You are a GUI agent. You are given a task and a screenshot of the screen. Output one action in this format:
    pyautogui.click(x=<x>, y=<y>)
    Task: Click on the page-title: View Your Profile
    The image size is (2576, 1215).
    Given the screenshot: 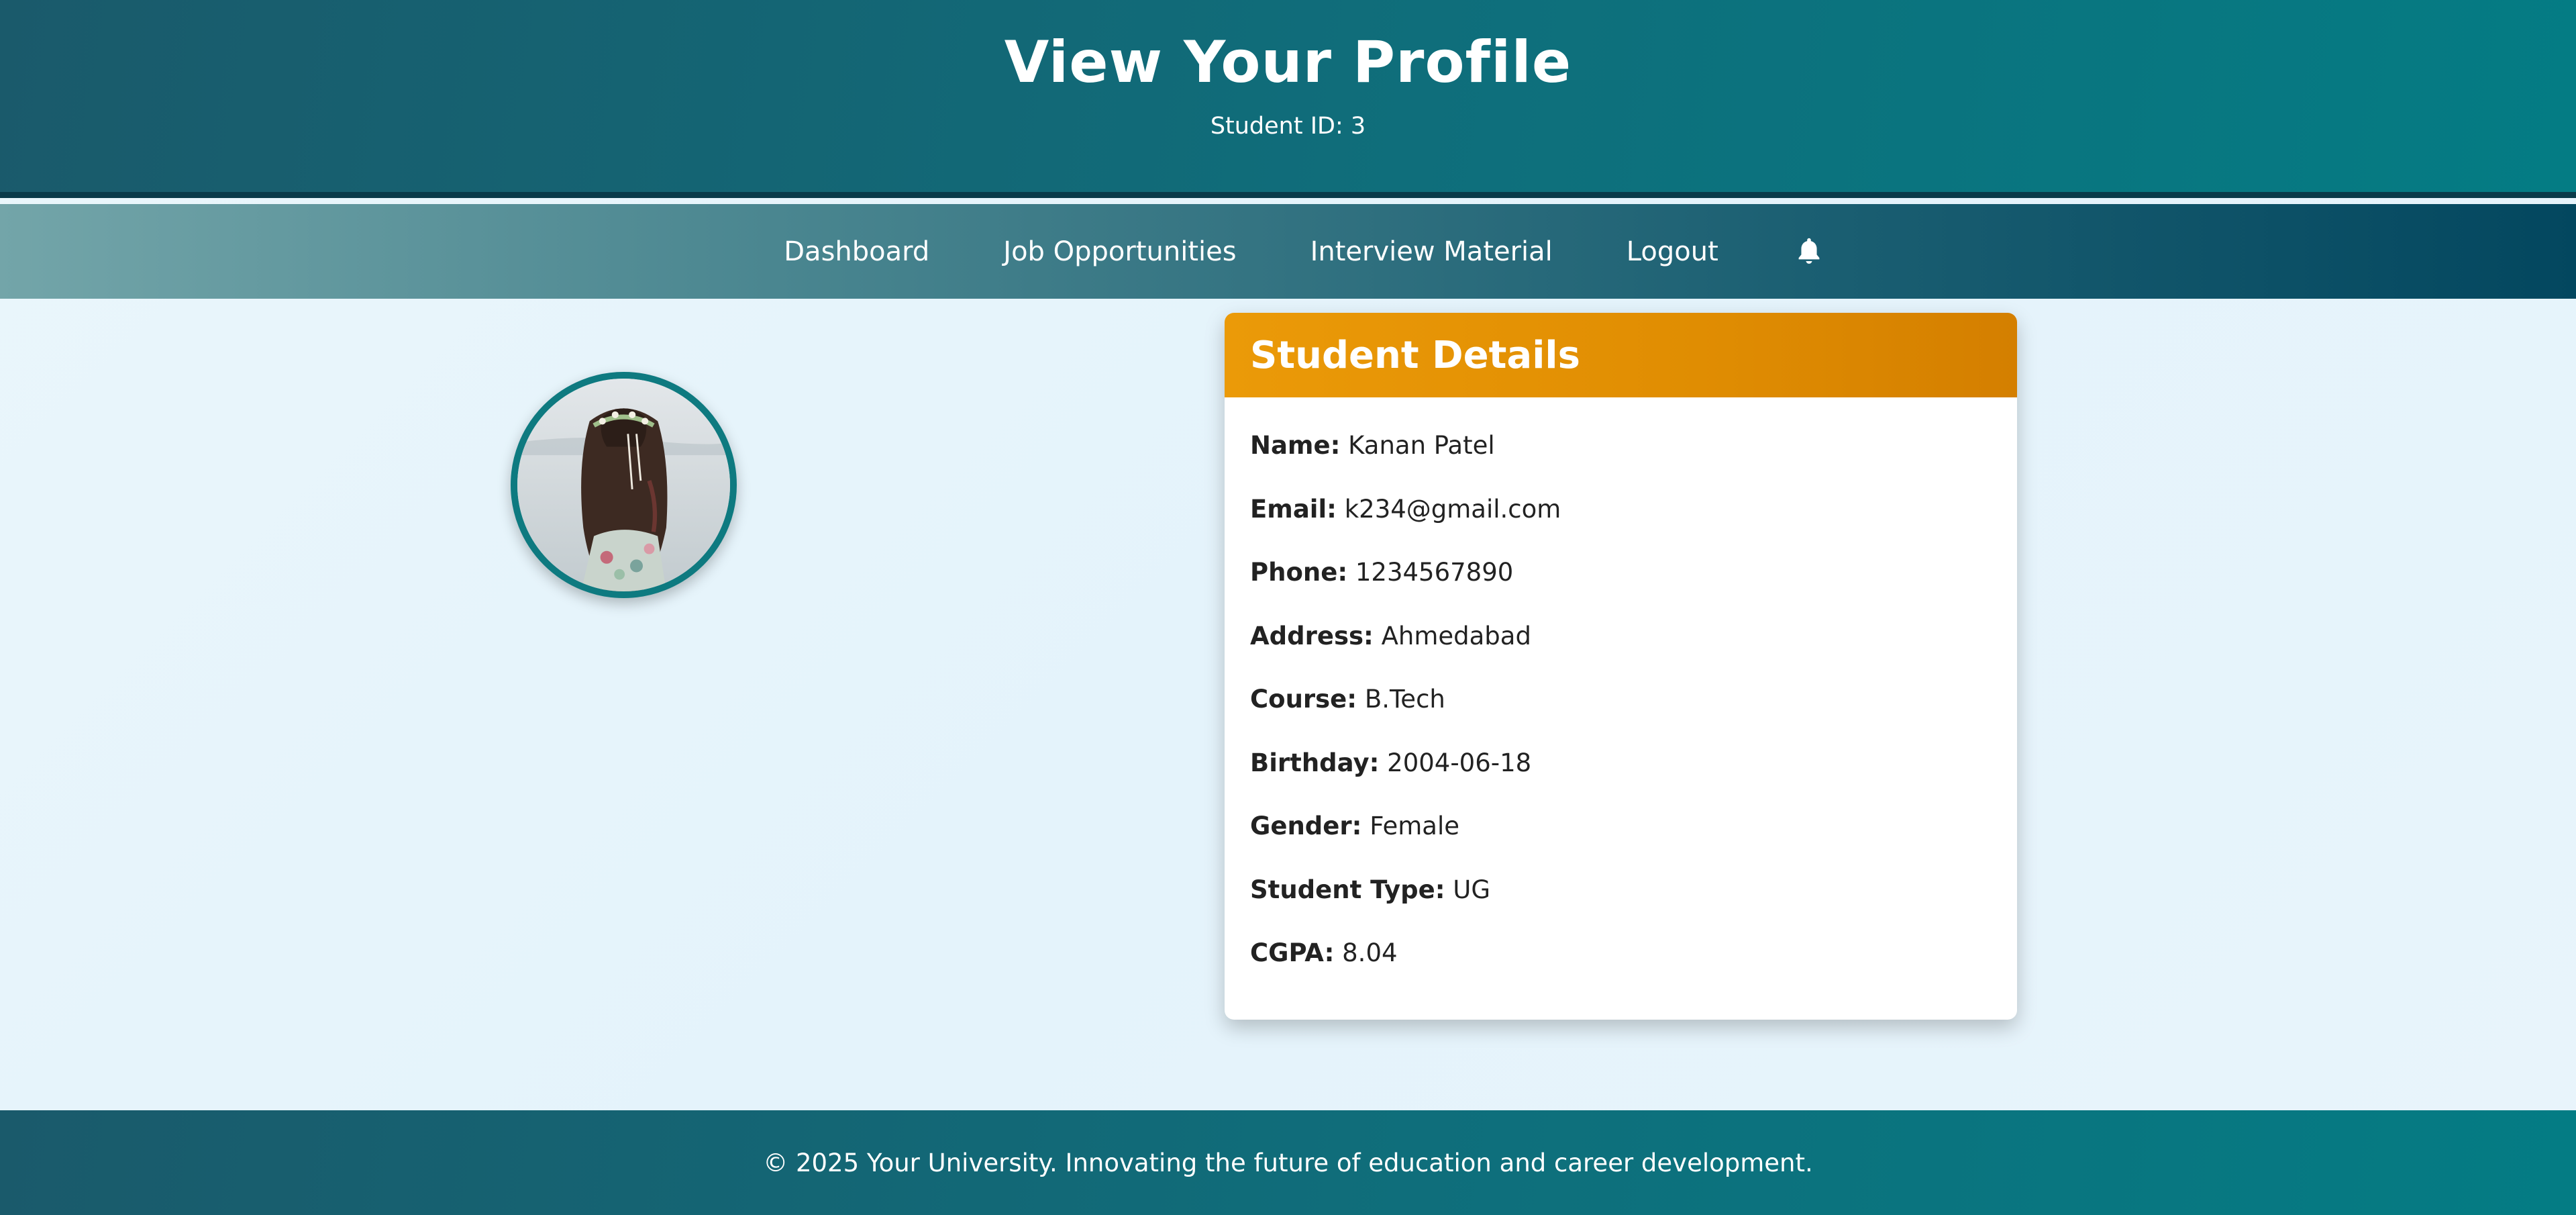 What is the action you would take?
    pyautogui.click(x=1288, y=63)
    